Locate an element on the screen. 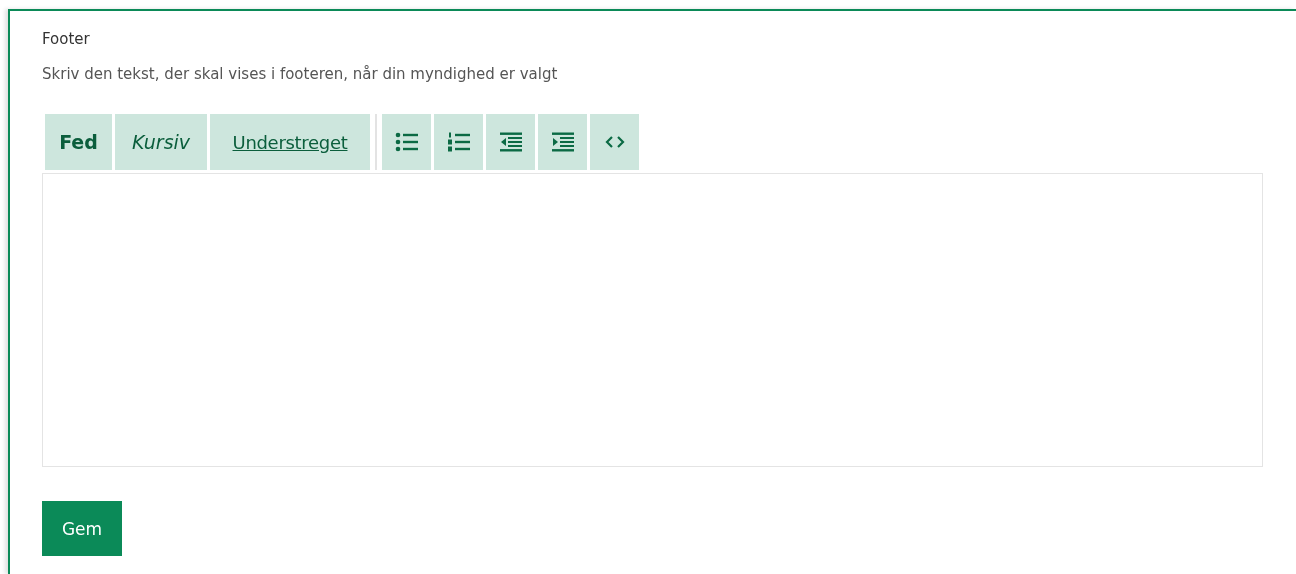 The height and width of the screenshot is (574, 1296). bullet-list-icon is located at coordinates (406, 142).